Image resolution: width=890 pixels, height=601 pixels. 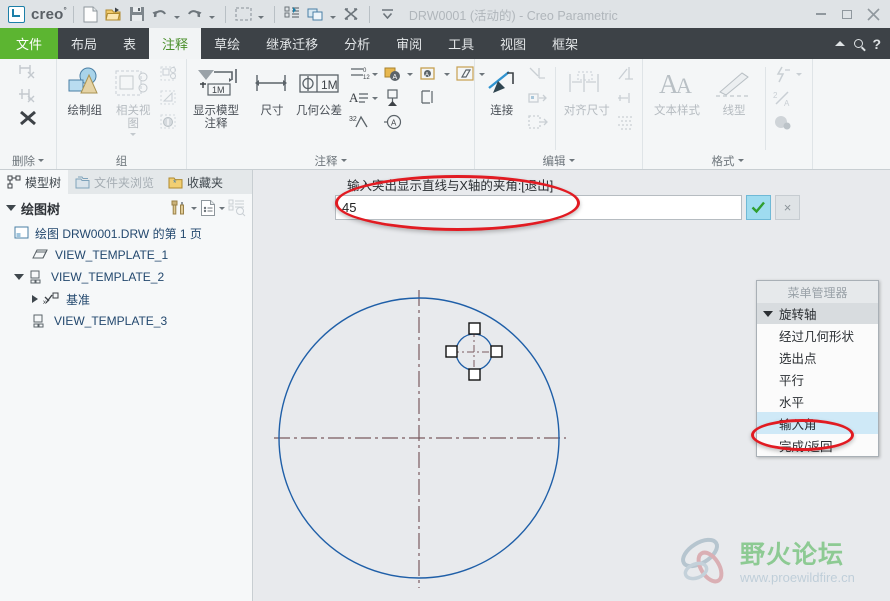 What do you see at coordinates (170, 98) in the screenshot?
I see `group-extra-2-icon` at bounding box center [170, 98].